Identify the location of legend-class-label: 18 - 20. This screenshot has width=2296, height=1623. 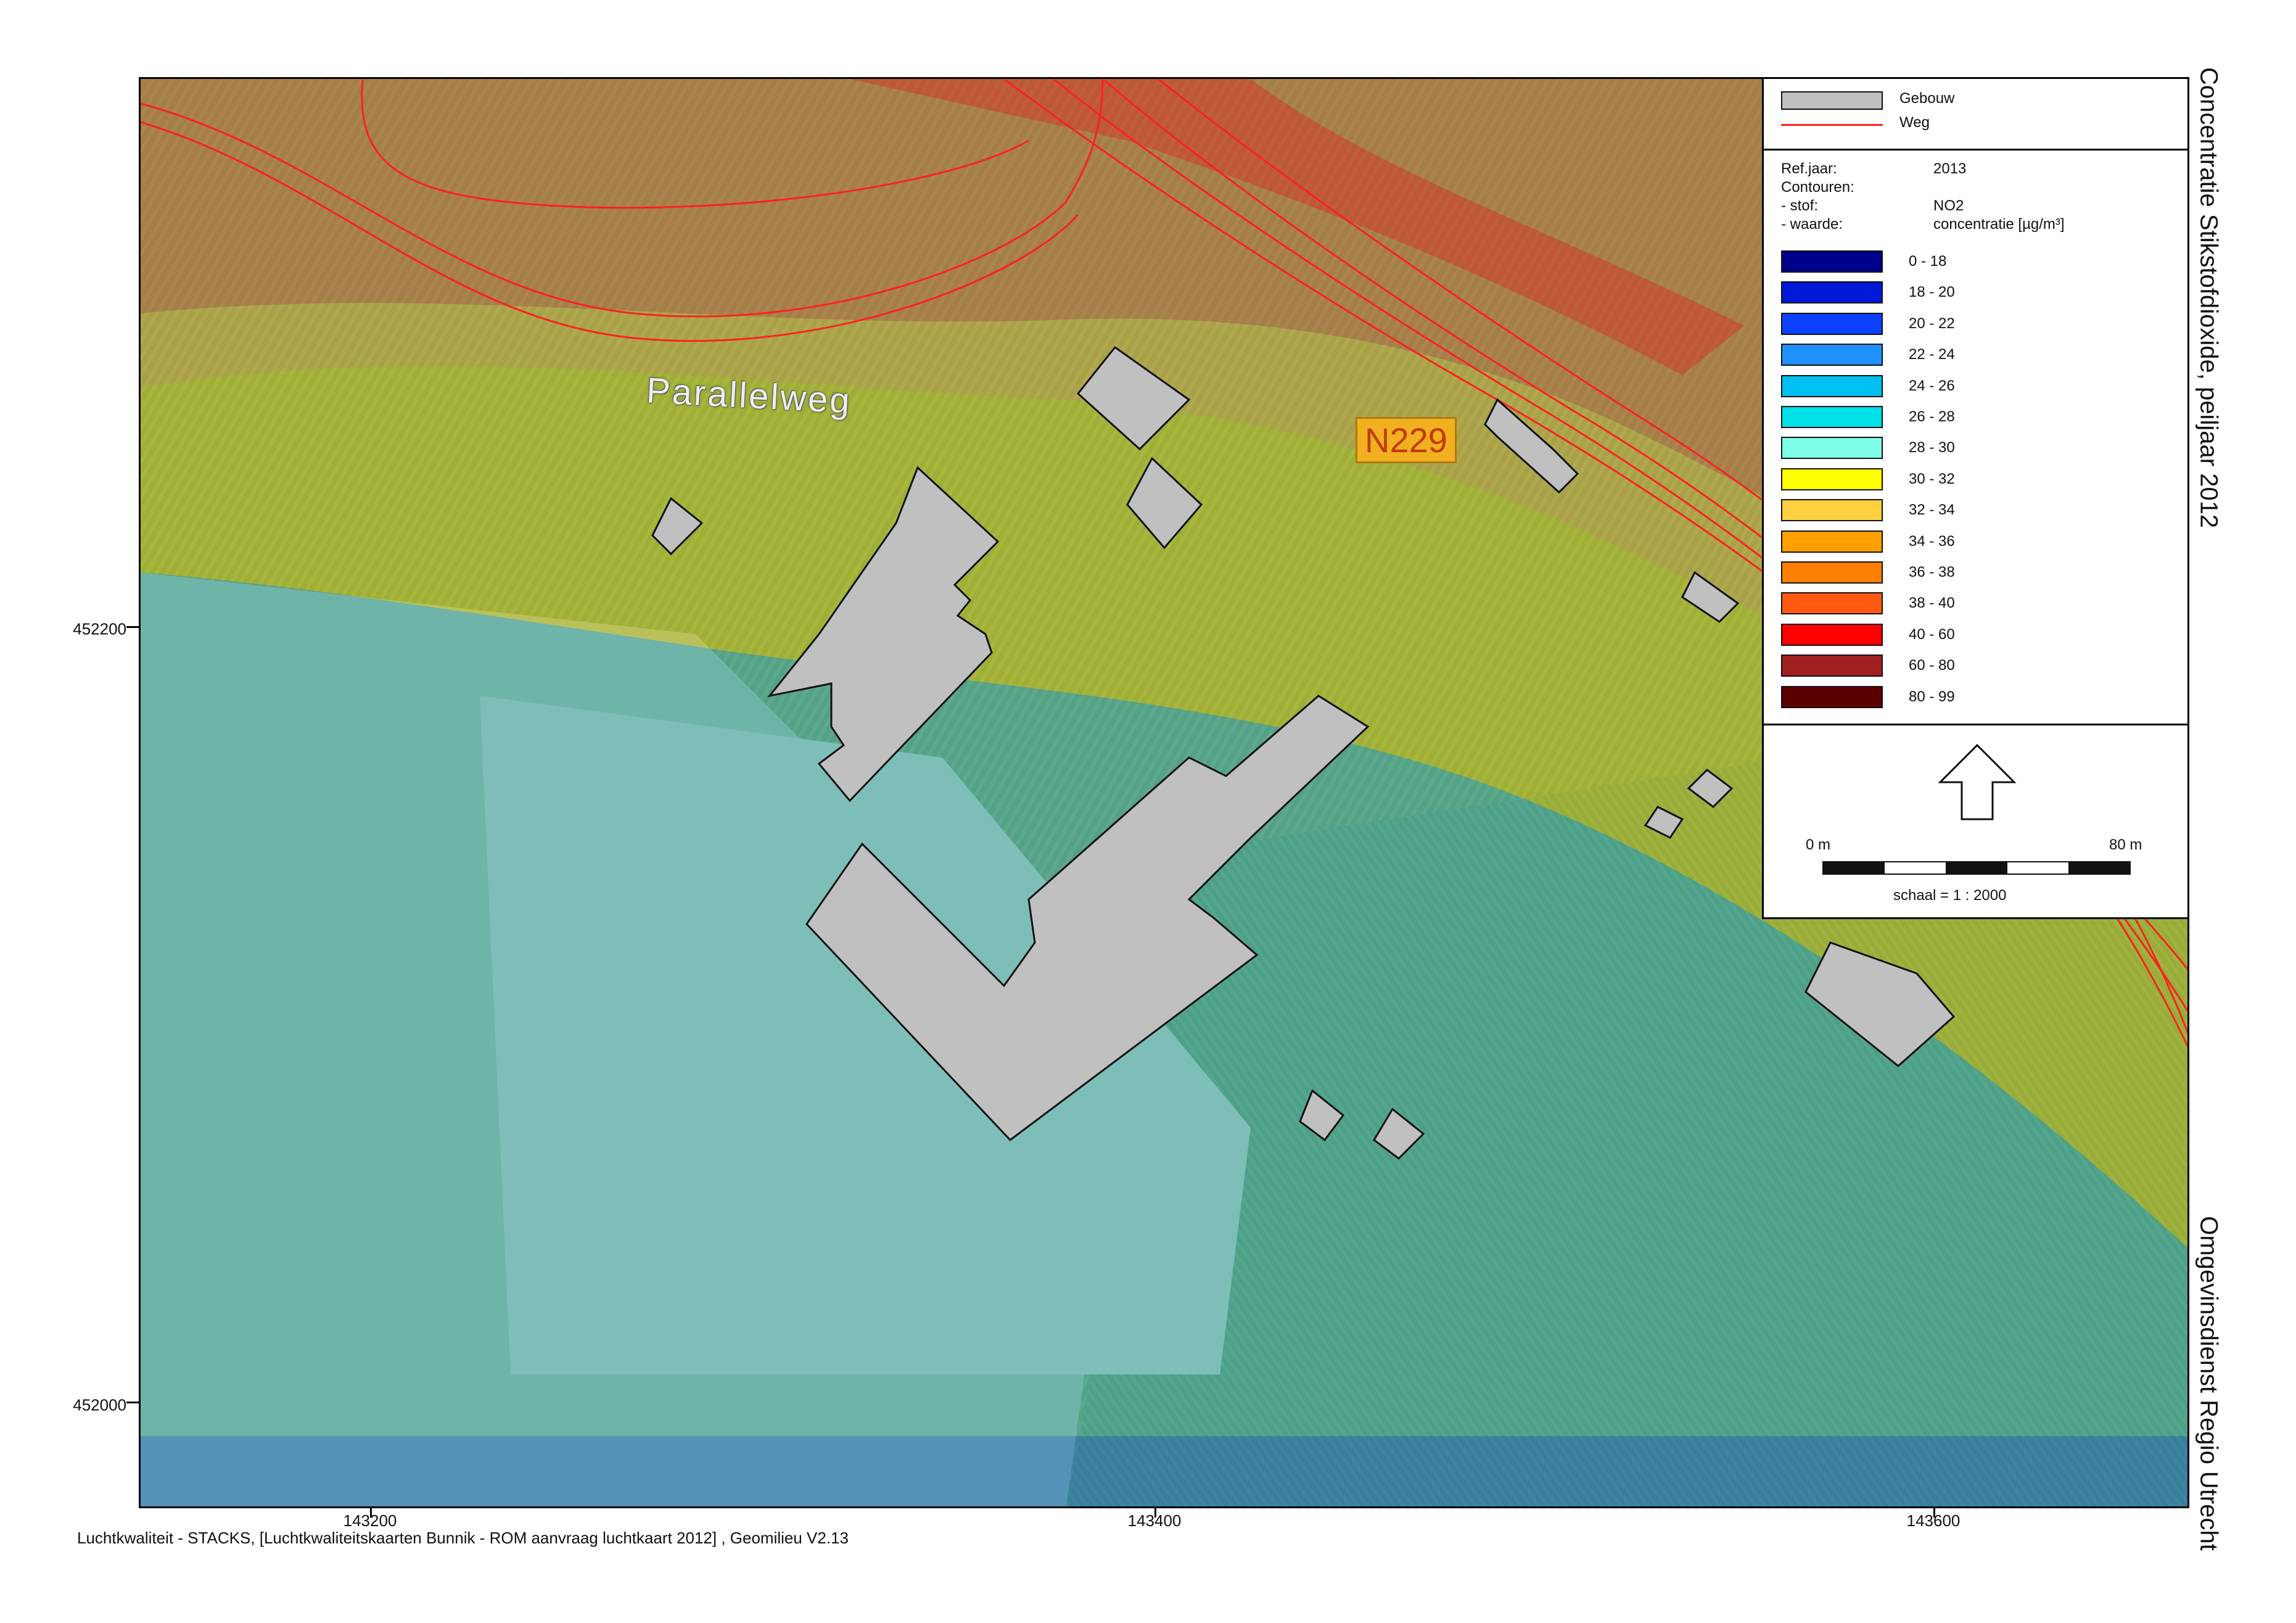
(1932, 293).